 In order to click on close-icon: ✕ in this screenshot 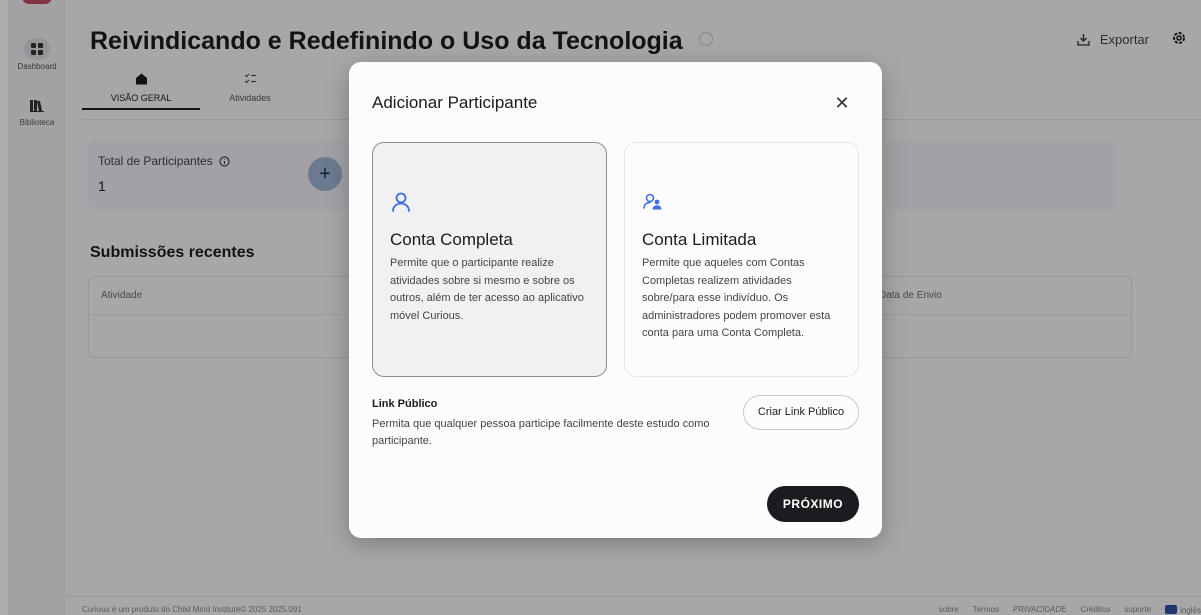, I will do `click(842, 103)`.